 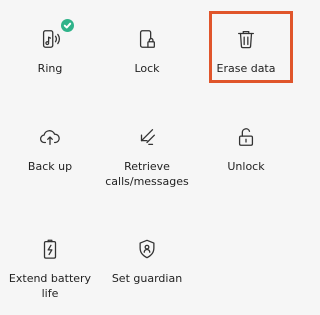 What do you see at coordinates (56, 35) in the screenshot?
I see `phone-sound-icon` at bounding box center [56, 35].